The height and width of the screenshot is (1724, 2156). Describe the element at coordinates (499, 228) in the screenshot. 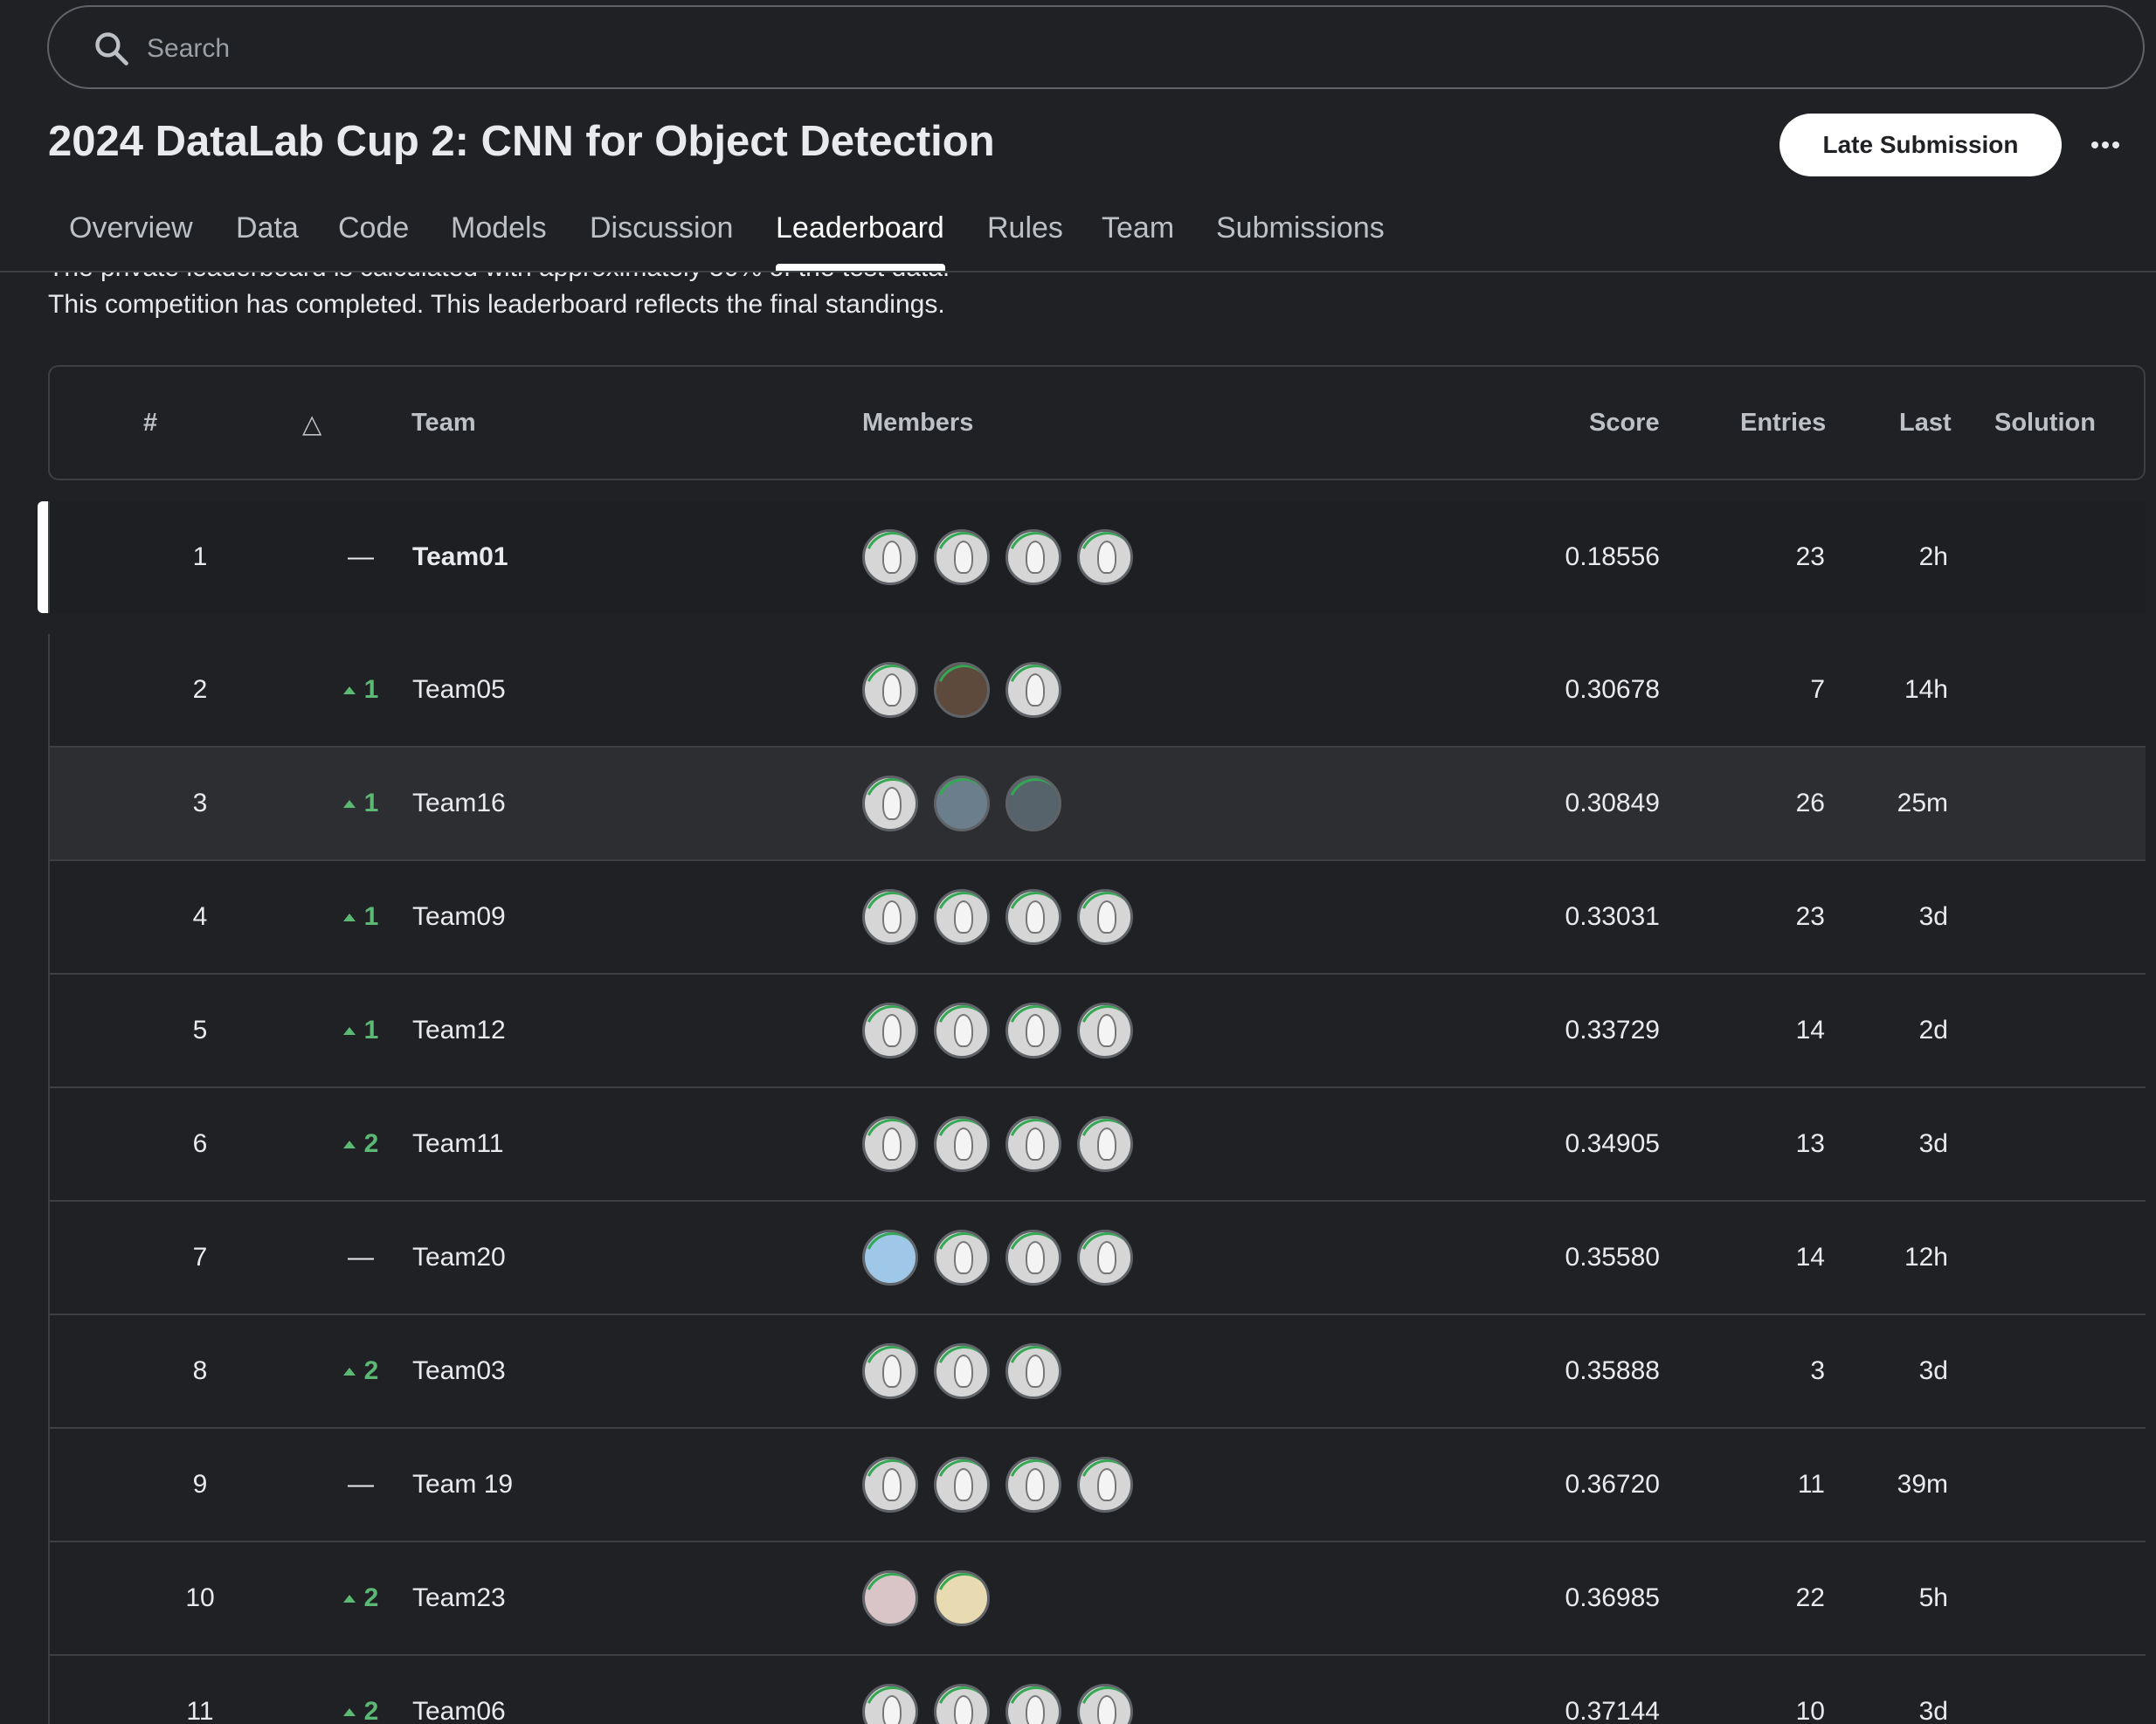

I see `tab-models: Models` at that location.